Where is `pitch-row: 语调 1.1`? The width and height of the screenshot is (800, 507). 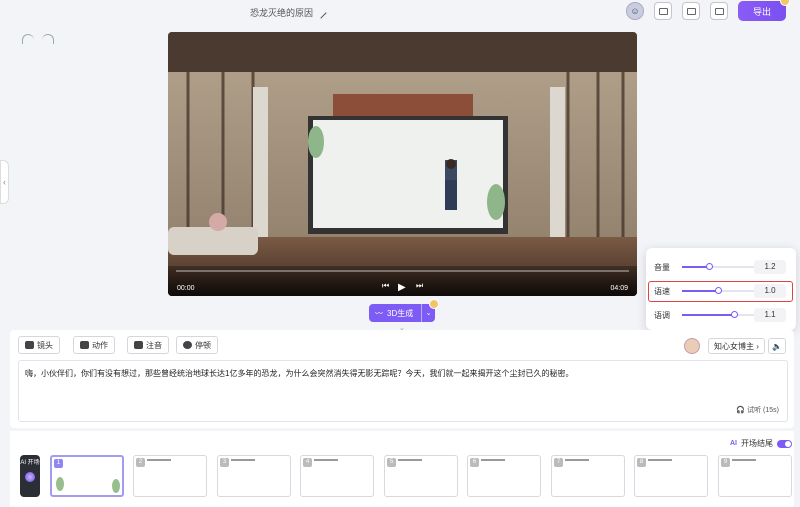 pitch-row: 语调 1.1 is located at coordinates (721, 315).